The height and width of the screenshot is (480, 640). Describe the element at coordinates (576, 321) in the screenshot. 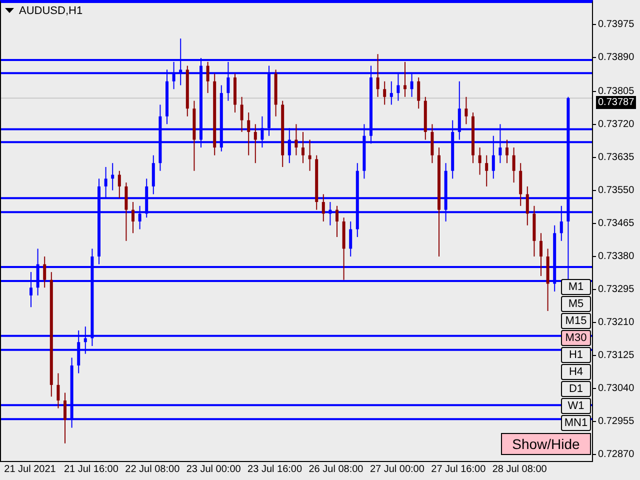

I see `timeframe-button: M15` at that location.